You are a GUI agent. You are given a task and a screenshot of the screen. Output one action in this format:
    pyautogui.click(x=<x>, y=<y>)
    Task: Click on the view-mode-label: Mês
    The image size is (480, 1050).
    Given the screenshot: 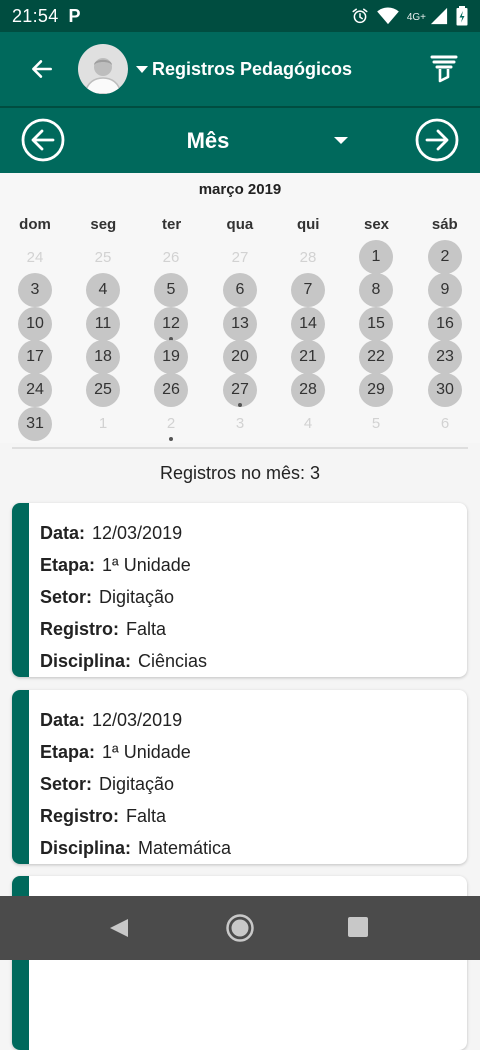 What is the action you would take?
    pyautogui.click(x=208, y=141)
    